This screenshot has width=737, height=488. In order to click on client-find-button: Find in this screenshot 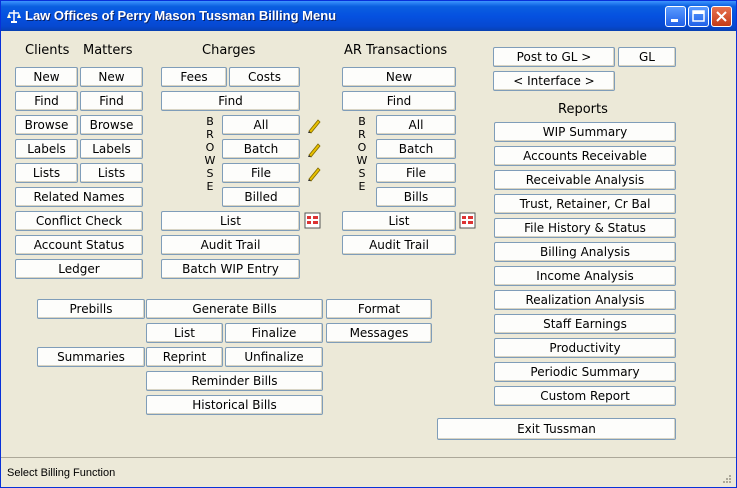, I will do `click(46, 101)`.